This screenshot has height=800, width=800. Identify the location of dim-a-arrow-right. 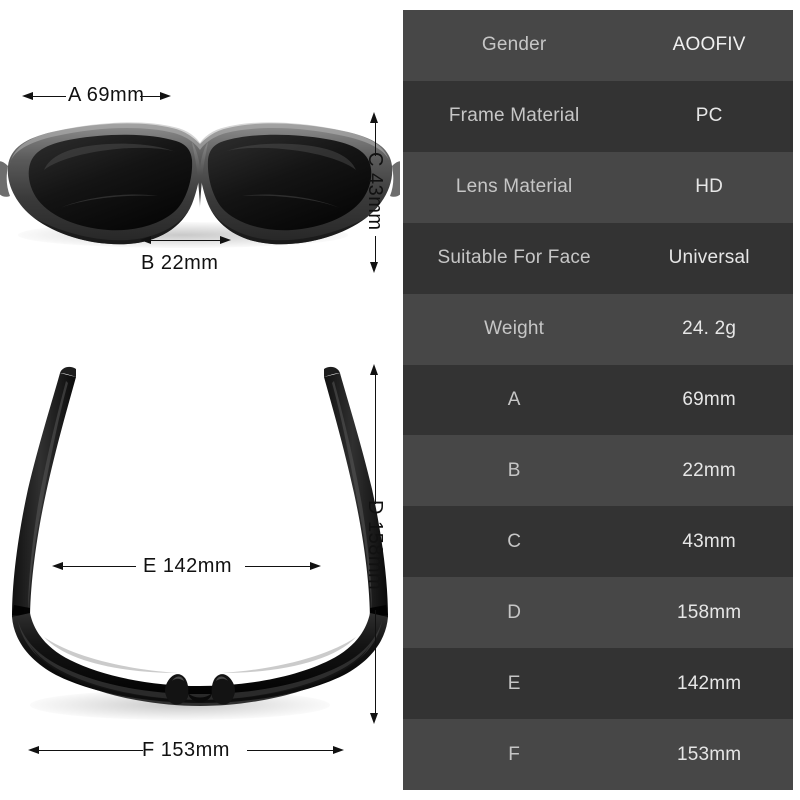
(165, 96).